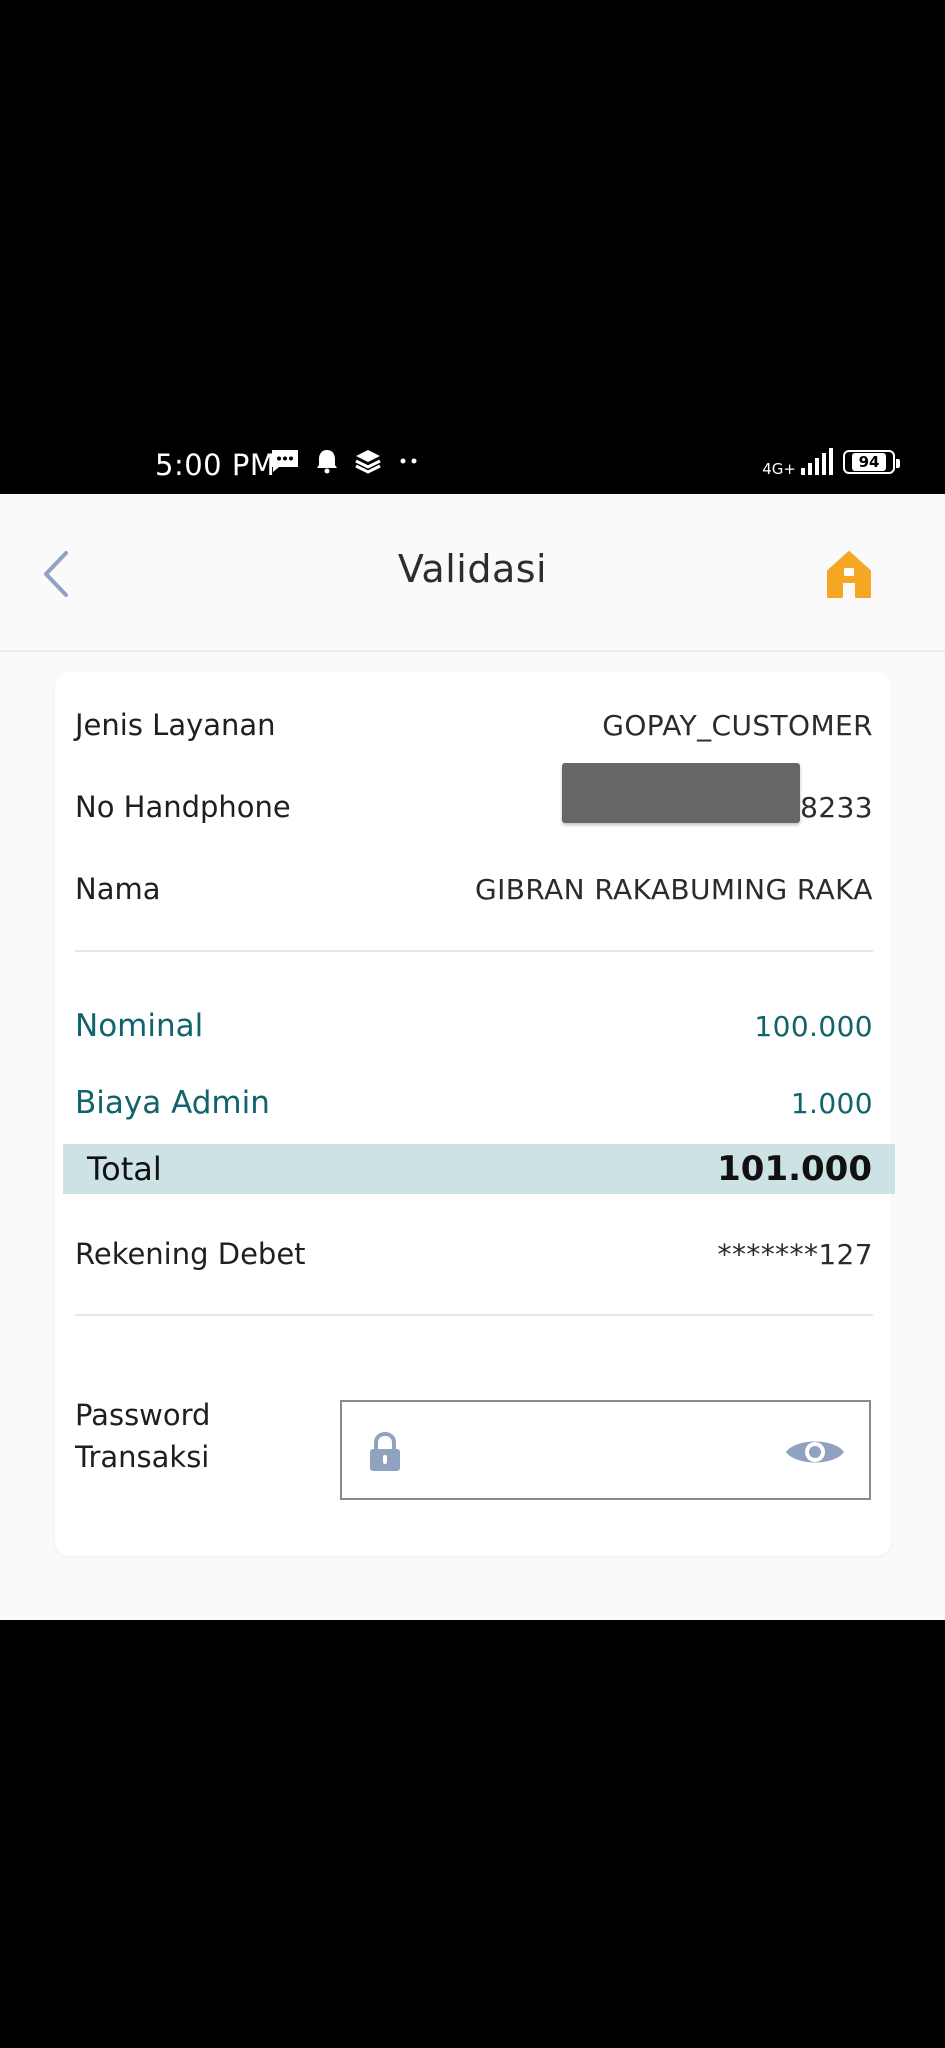 This screenshot has height=2048, width=945. I want to click on lock-icon, so click(385, 1451).